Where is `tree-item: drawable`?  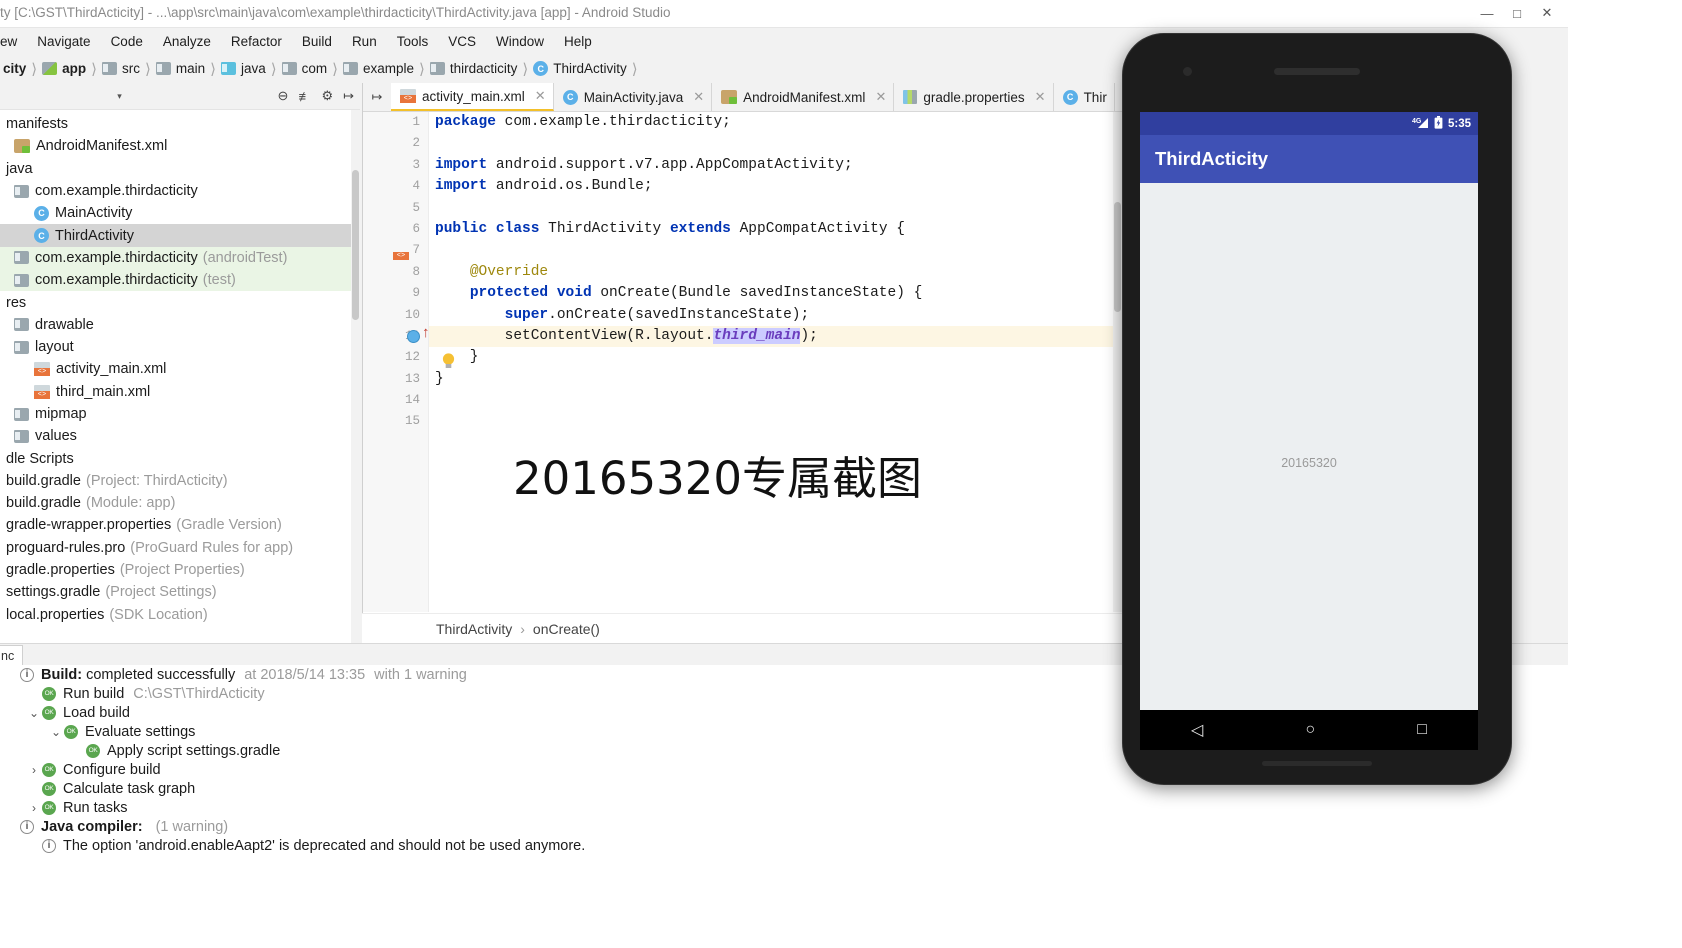
tree-item: drawable is located at coordinates (180, 325).